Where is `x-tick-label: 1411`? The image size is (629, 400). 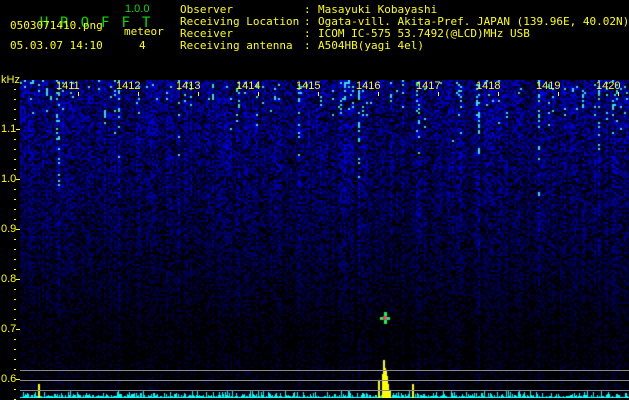 x-tick-label: 1411 is located at coordinates (68, 86).